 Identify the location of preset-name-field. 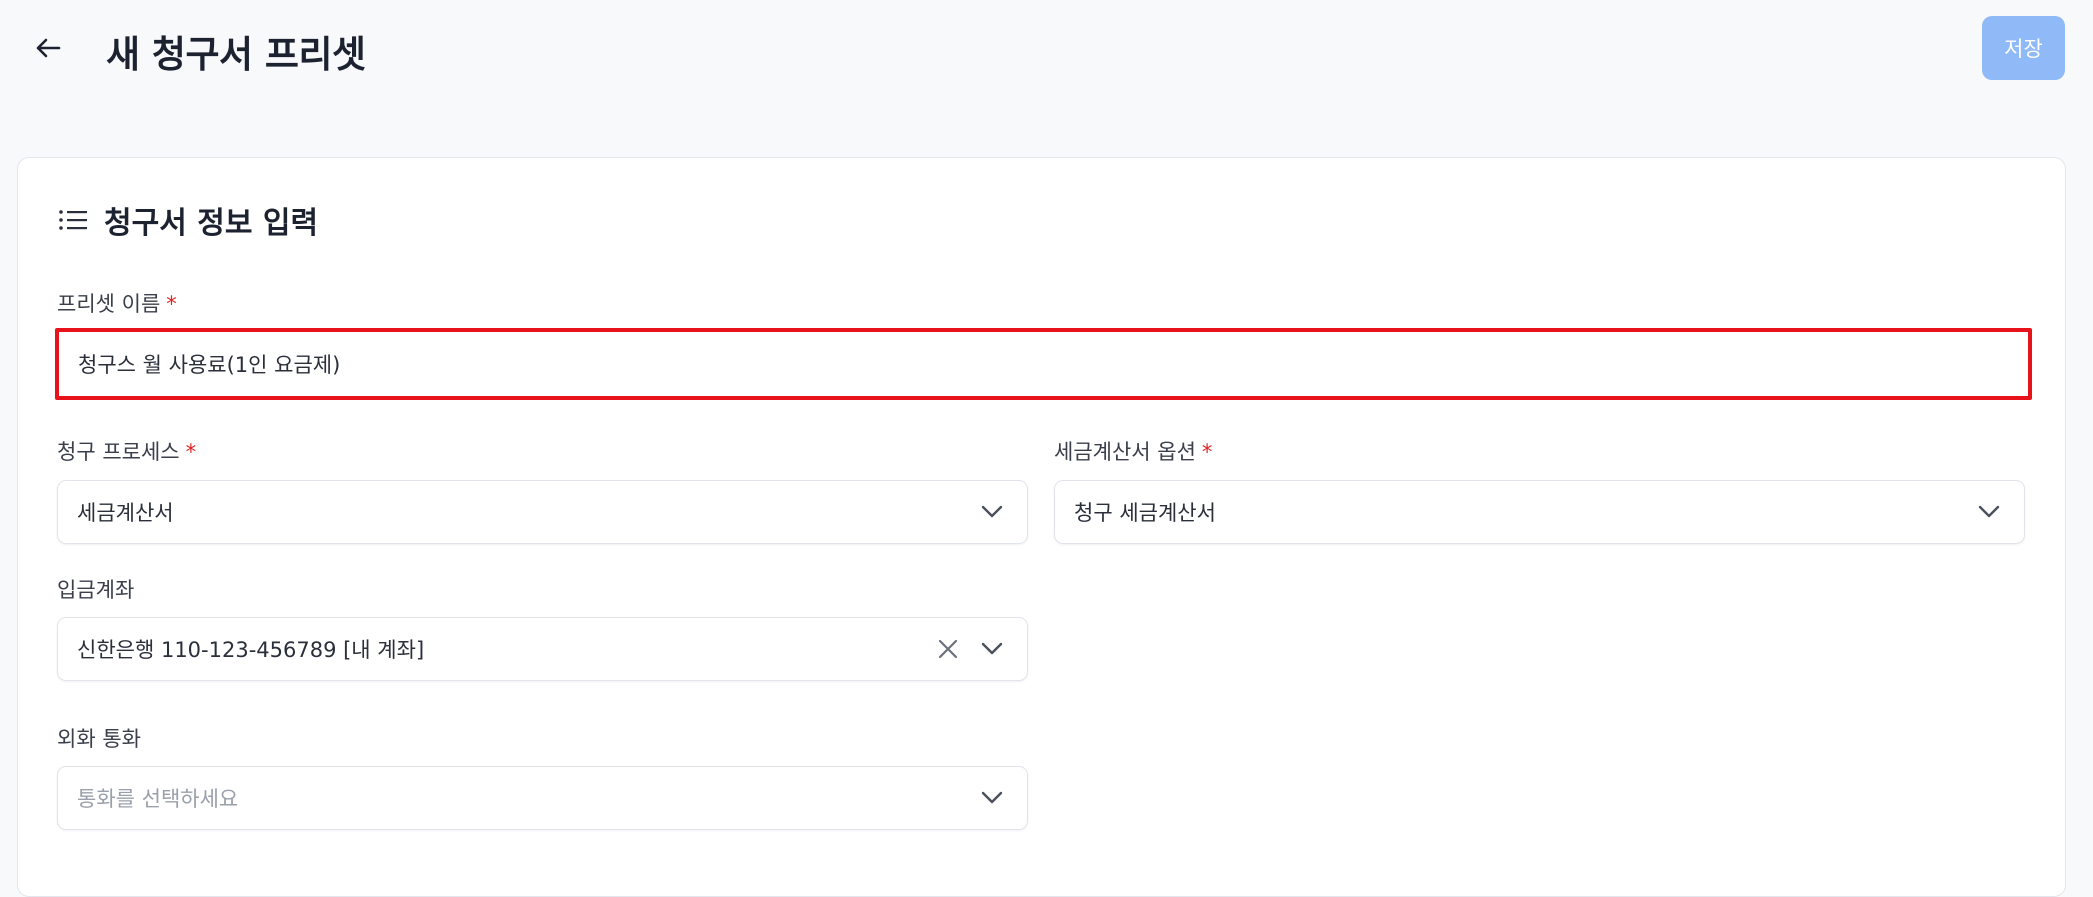
(1043, 364).